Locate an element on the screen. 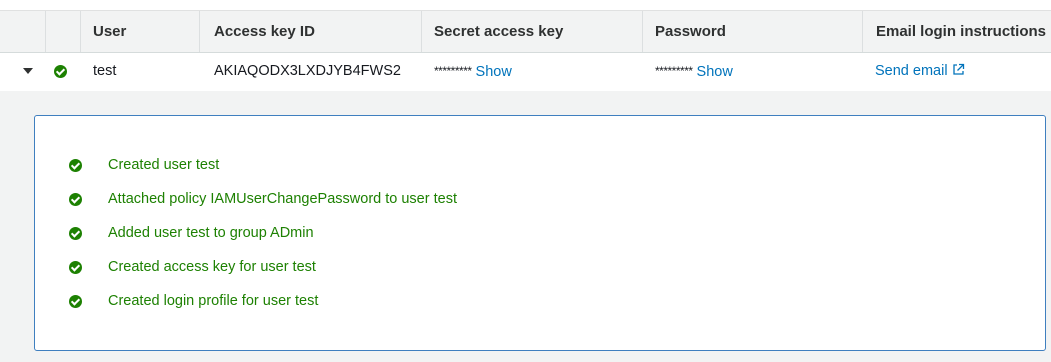 The width and height of the screenshot is (1051, 362). show-secret-key-link: Show is located at coordinates (494, 72).